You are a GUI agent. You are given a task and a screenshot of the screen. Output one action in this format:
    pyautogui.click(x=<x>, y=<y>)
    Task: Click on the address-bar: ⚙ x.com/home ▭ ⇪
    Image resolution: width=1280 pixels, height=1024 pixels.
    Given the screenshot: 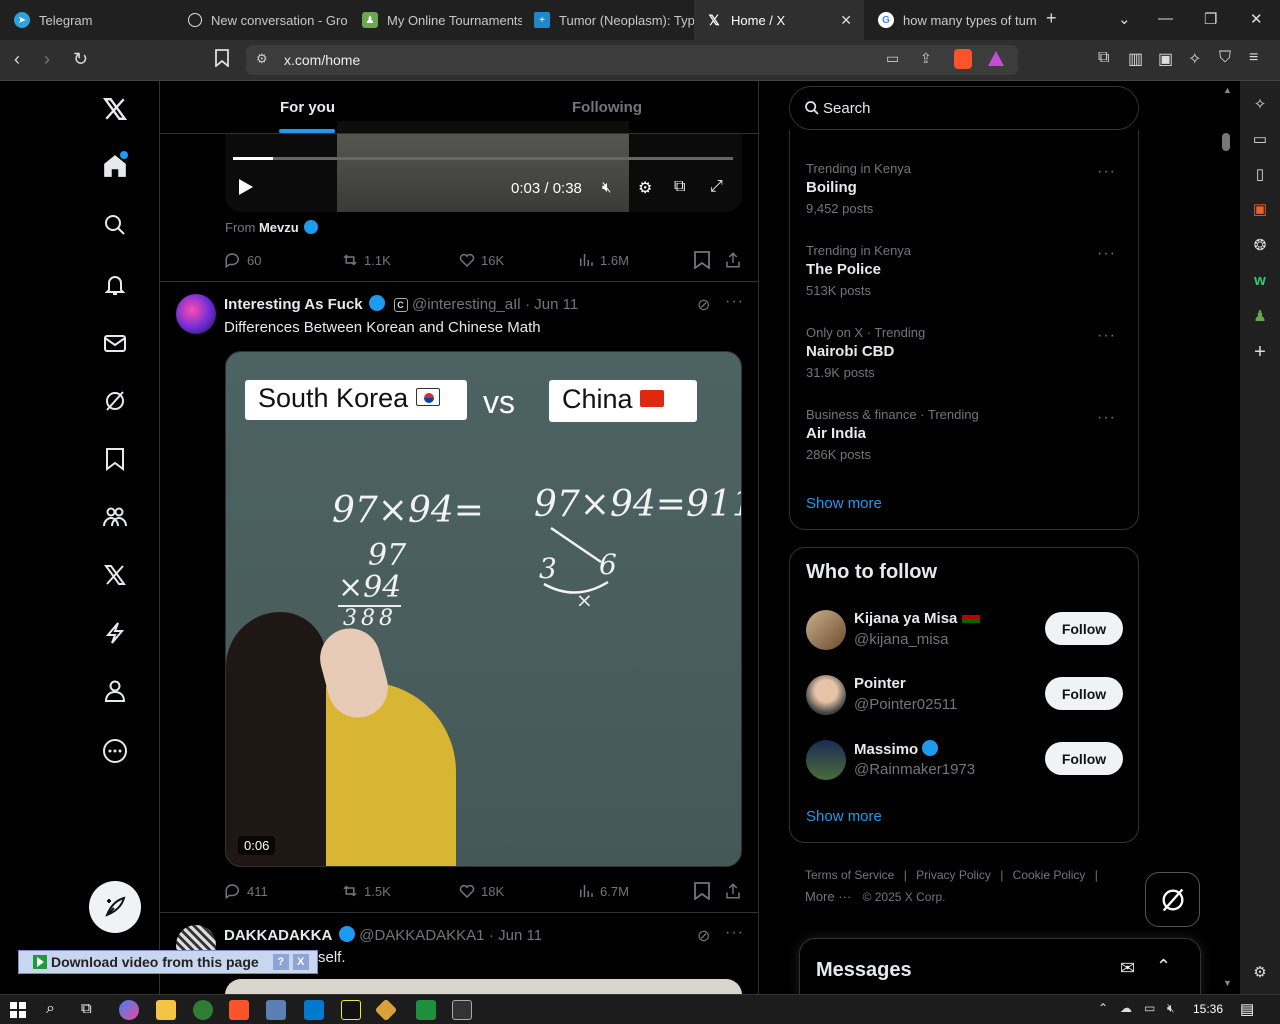 What is the action you would take?
    pyautogui.click(x=632, y=60)
    